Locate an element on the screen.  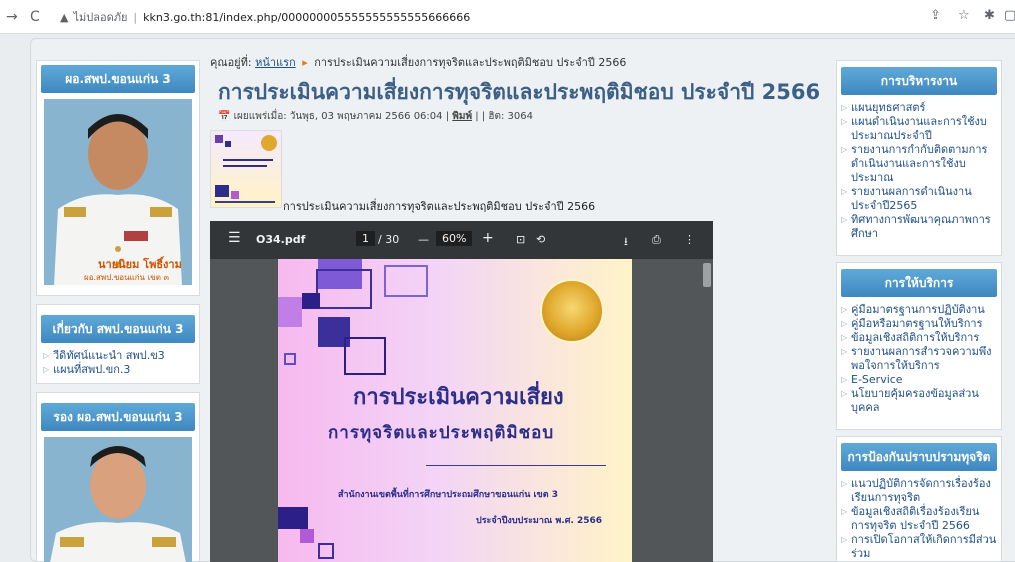
forward-icon: → is located at coordinates (12, 17).